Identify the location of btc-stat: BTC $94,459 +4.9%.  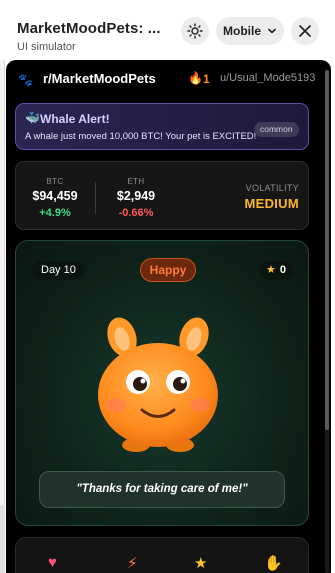
(55, 196).